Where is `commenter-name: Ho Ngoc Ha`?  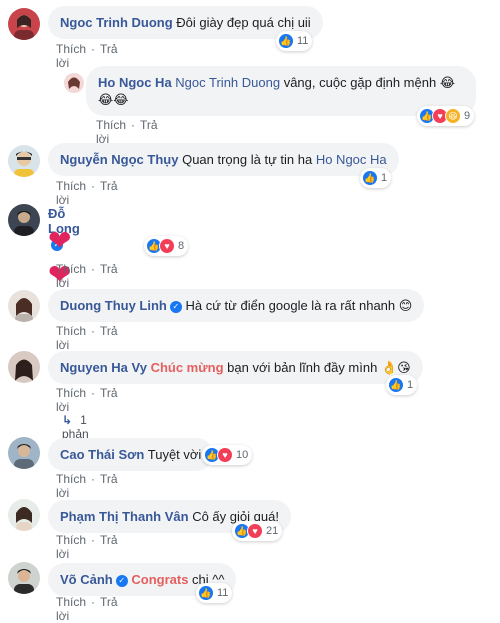 commenter-name: Ho Ngoc Ha is located at coordinates (135, 82).